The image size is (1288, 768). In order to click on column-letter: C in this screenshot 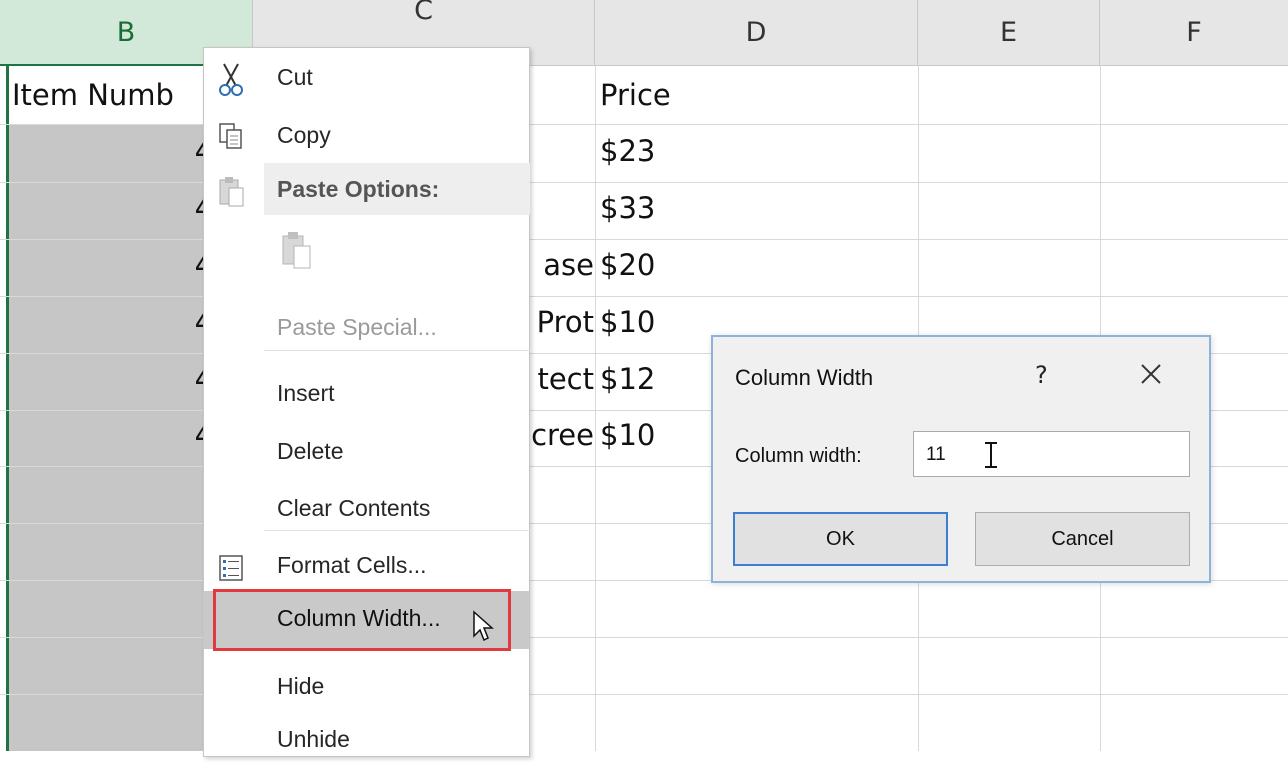, I will do `click(423, 13)`.